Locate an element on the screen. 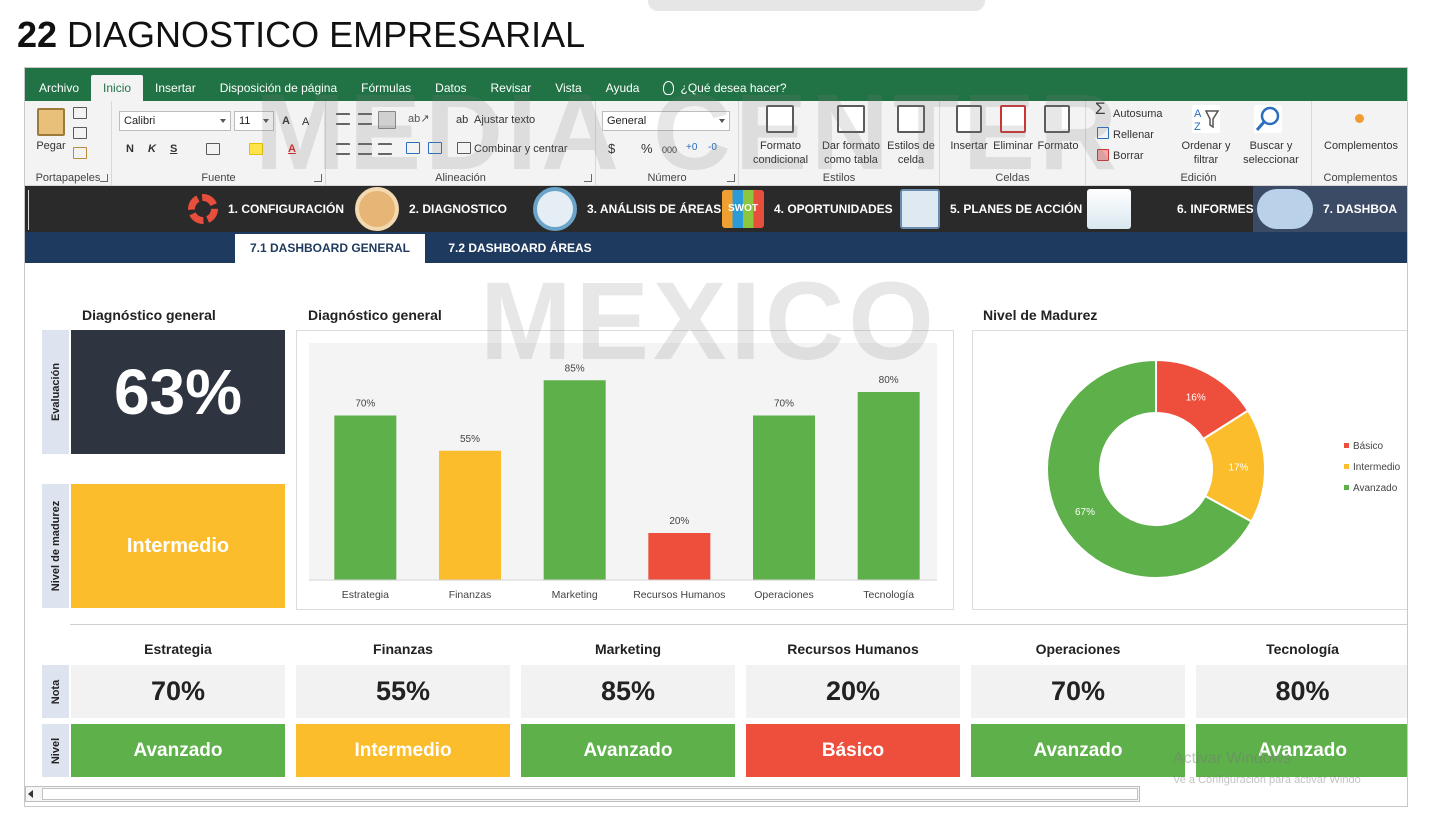 The image size is (1445, 831). group-addins: Complementos Complementos is located at coordinates (1359, 143).